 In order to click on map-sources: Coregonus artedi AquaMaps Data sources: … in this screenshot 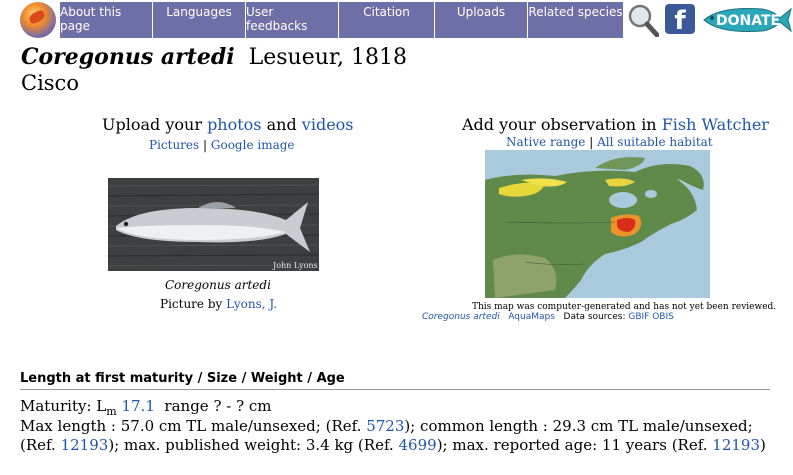, I will do `click(548, 317)`.